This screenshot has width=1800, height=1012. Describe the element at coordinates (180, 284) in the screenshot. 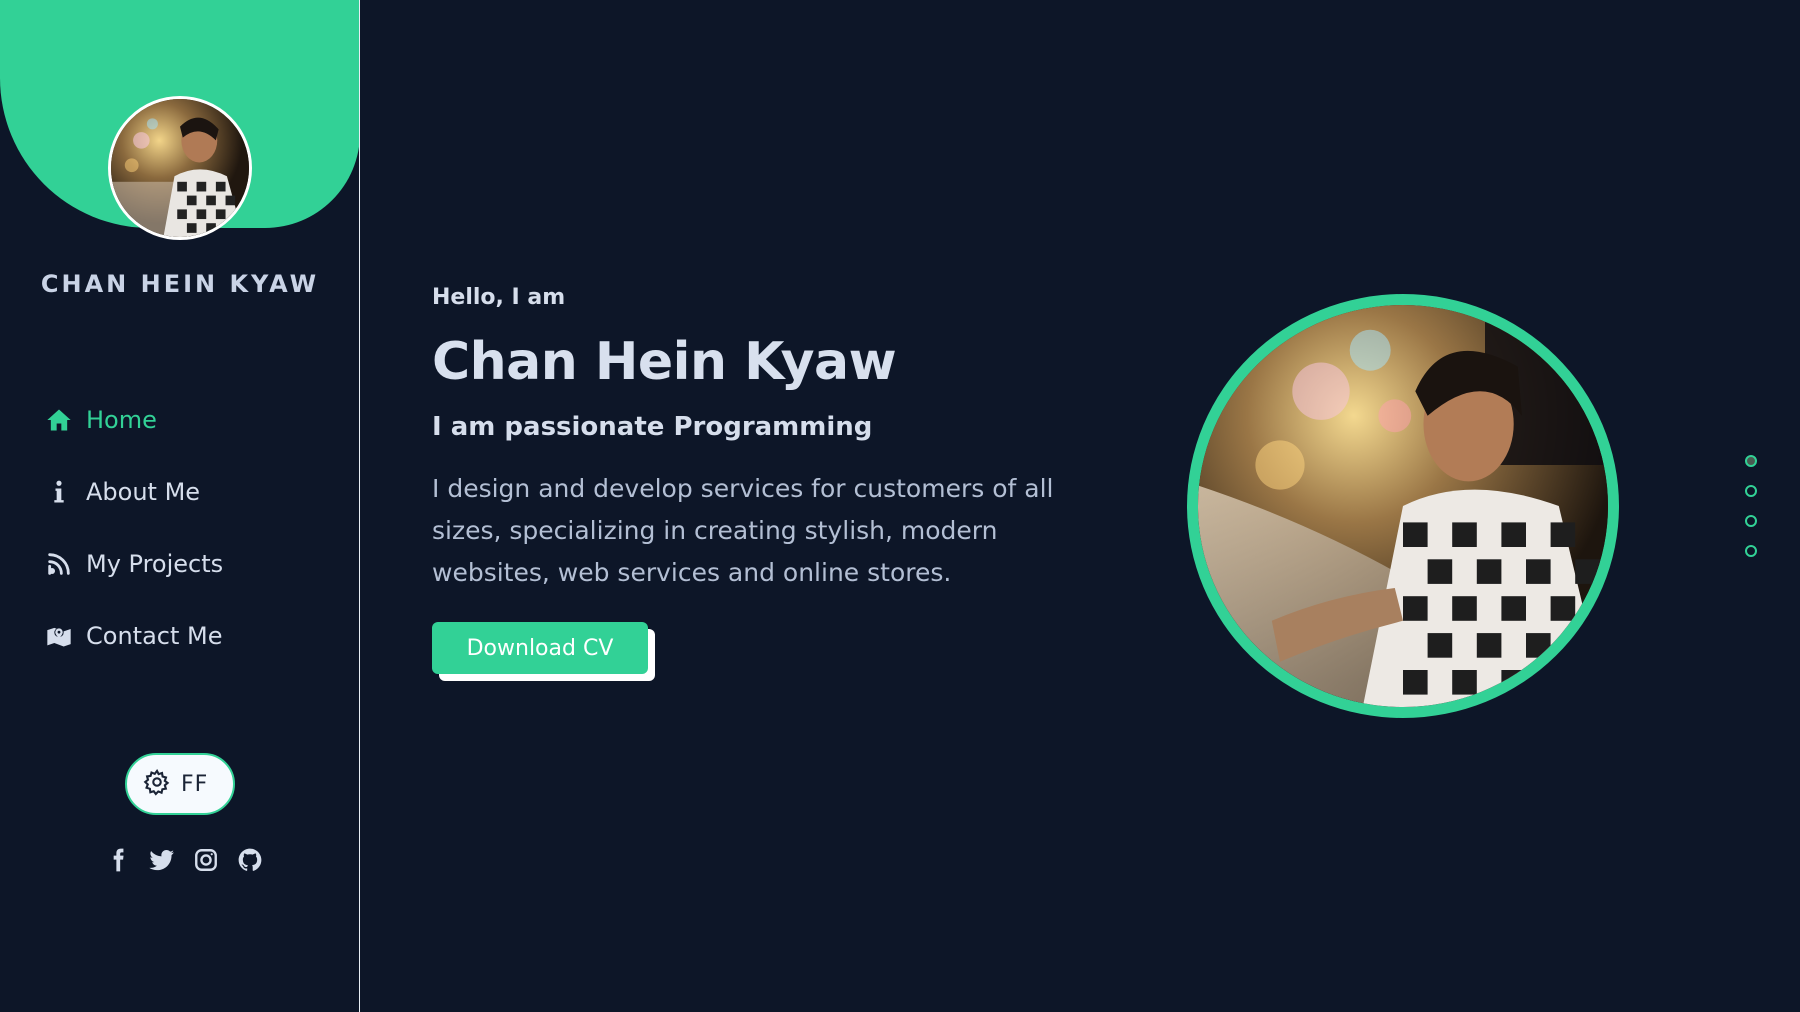

I see `site-owner-name: CHAN HEIN KYAW` at that location.